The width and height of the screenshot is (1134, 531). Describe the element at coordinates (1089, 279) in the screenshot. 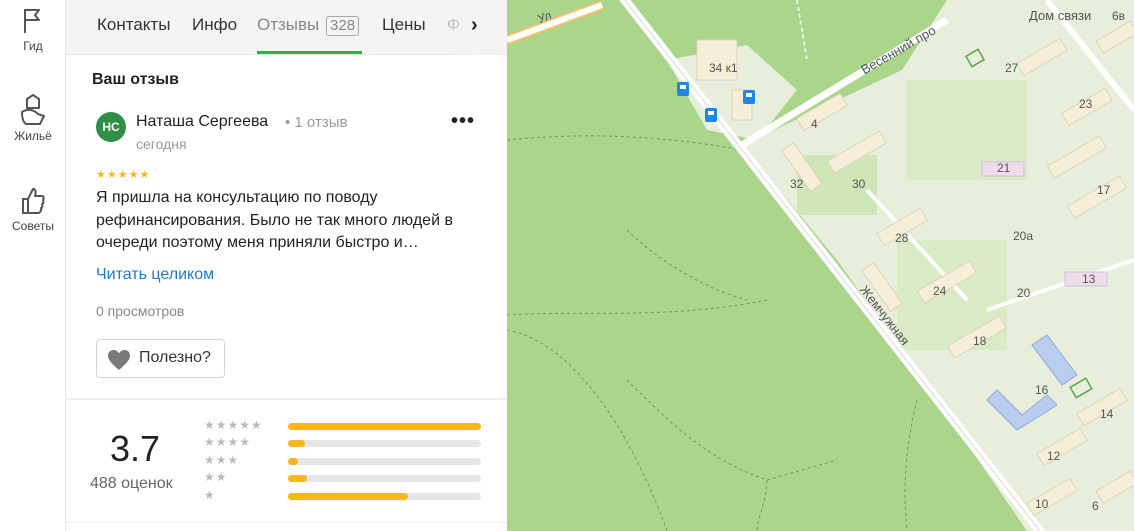

I see `building-number: 13` at that location.